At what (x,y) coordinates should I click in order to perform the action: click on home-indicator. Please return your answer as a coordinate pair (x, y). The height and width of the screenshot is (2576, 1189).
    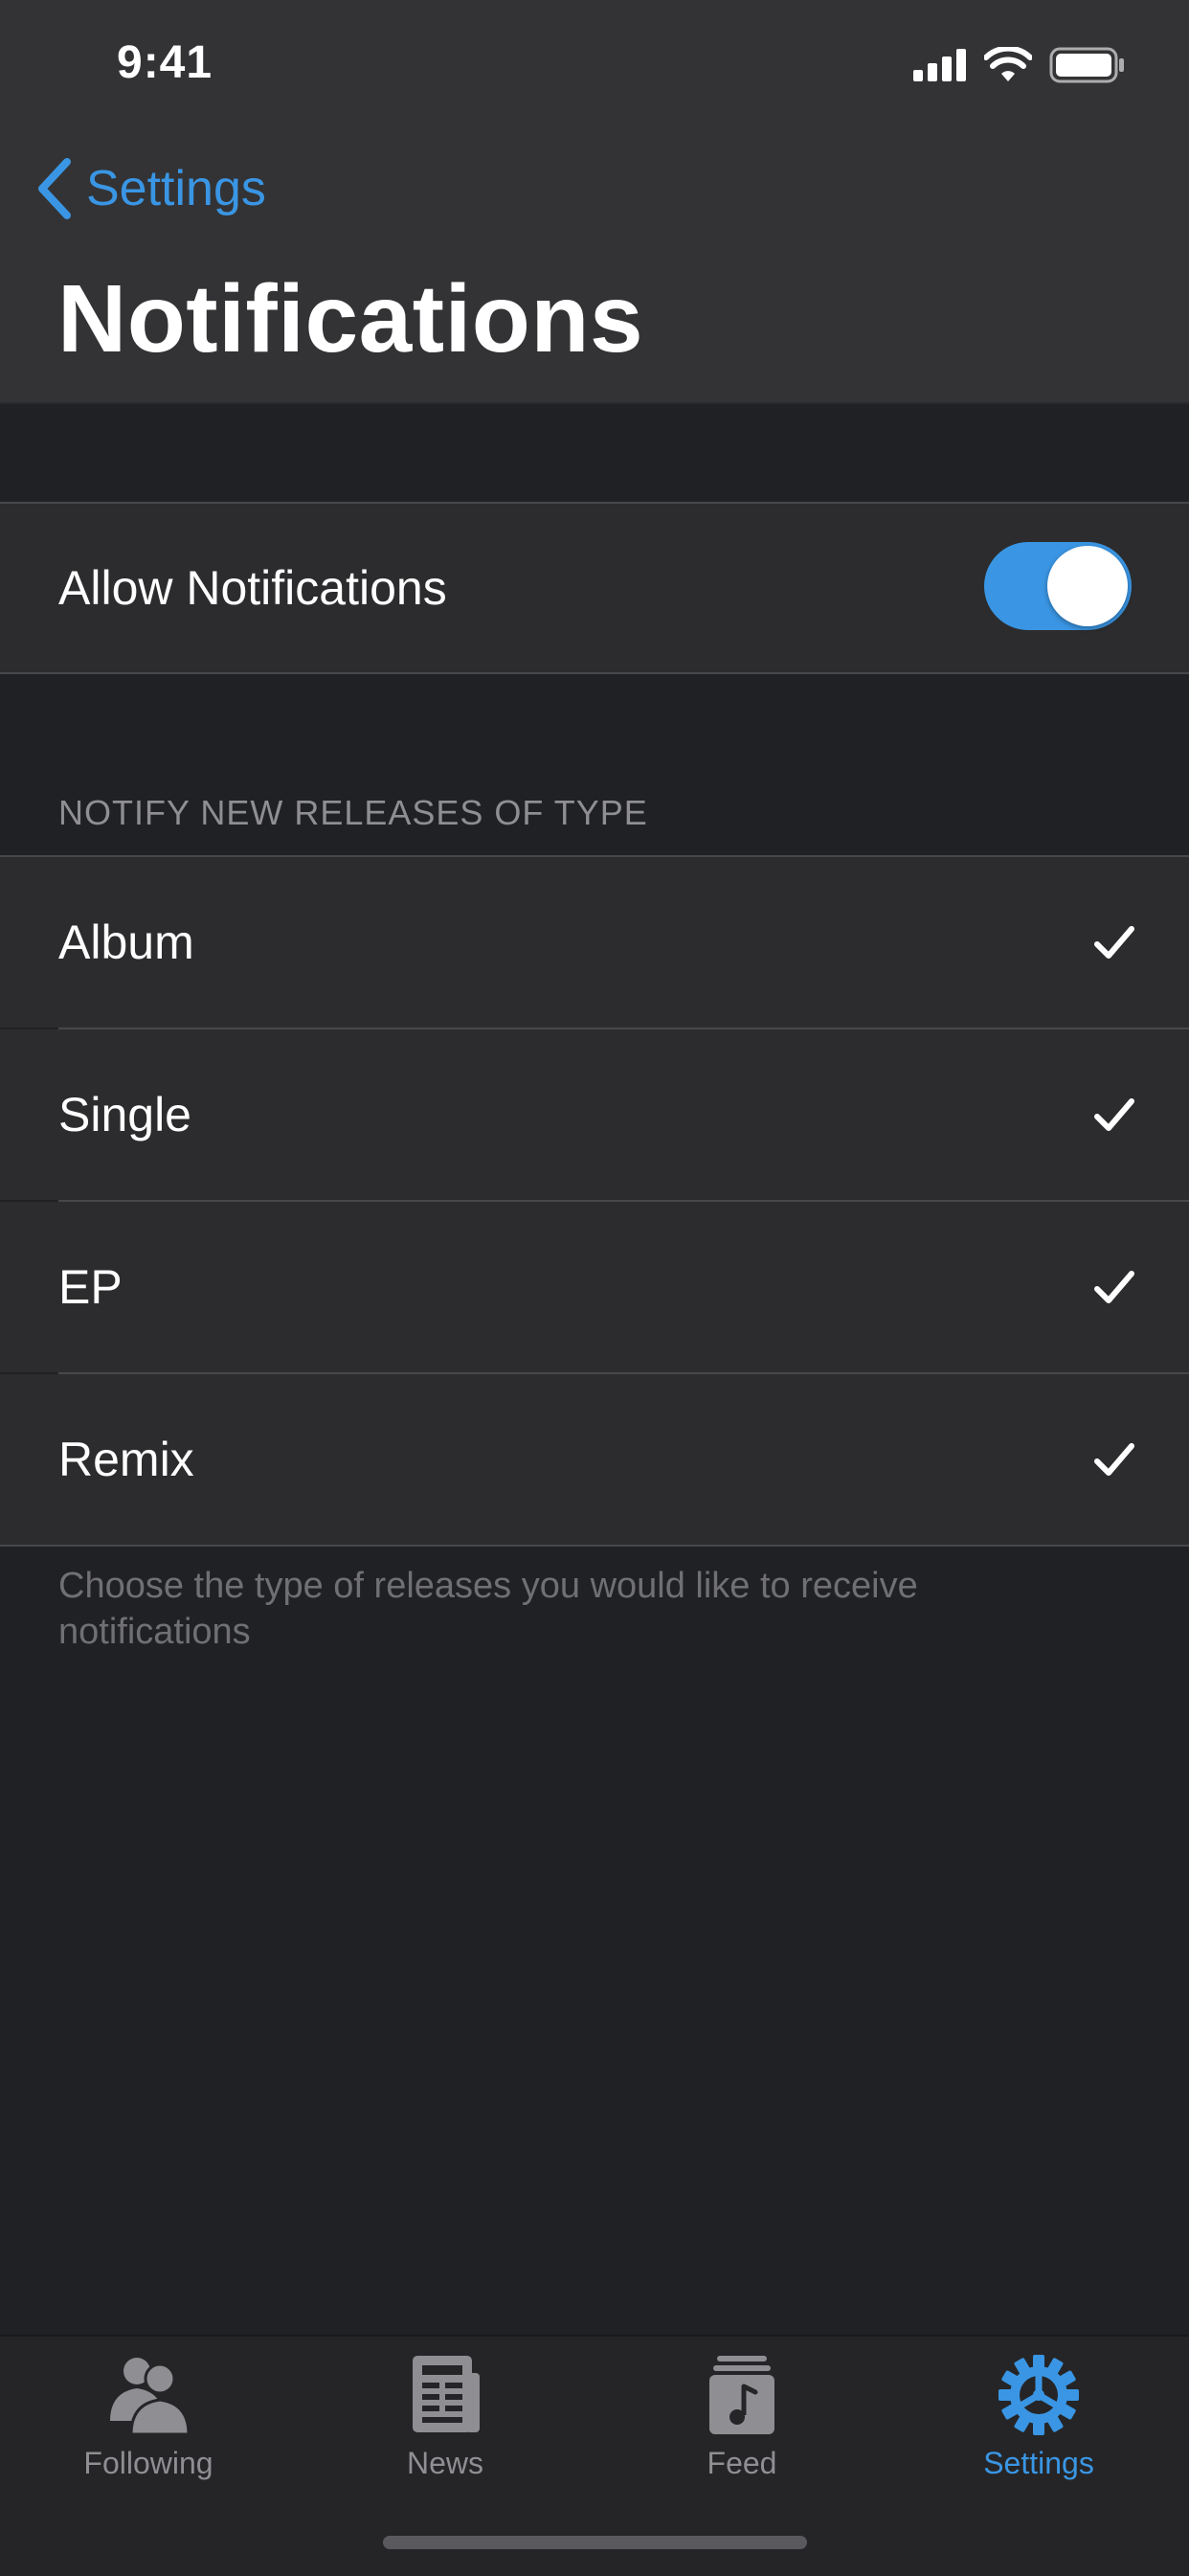
    Looking at the image, I should click on (595, 2542).